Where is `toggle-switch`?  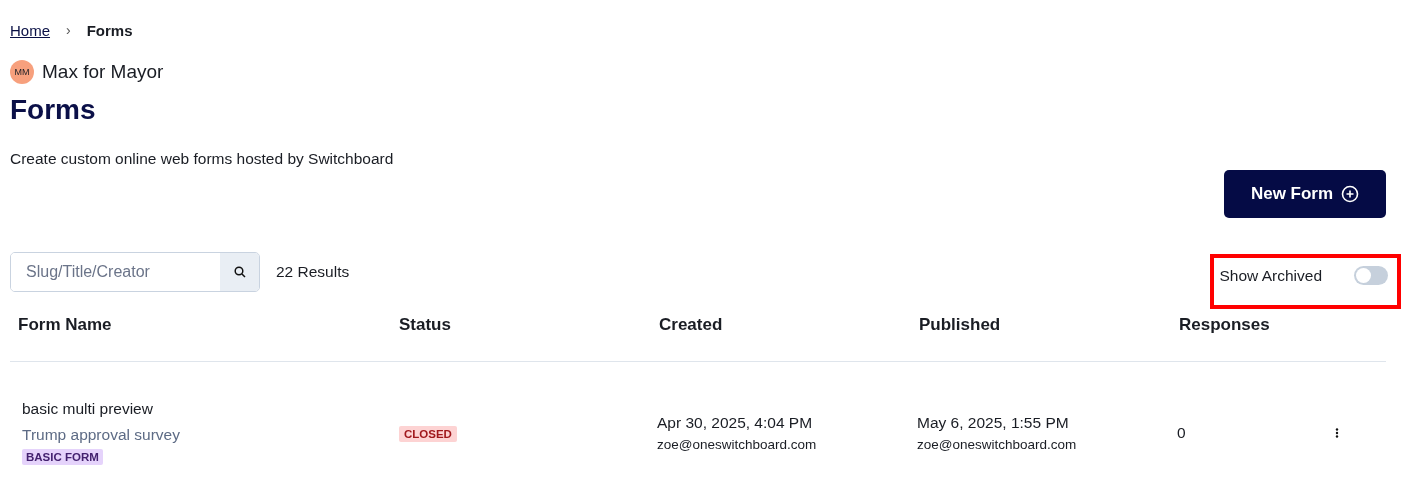
toggle-switch is located at coordinates (1371, 275).